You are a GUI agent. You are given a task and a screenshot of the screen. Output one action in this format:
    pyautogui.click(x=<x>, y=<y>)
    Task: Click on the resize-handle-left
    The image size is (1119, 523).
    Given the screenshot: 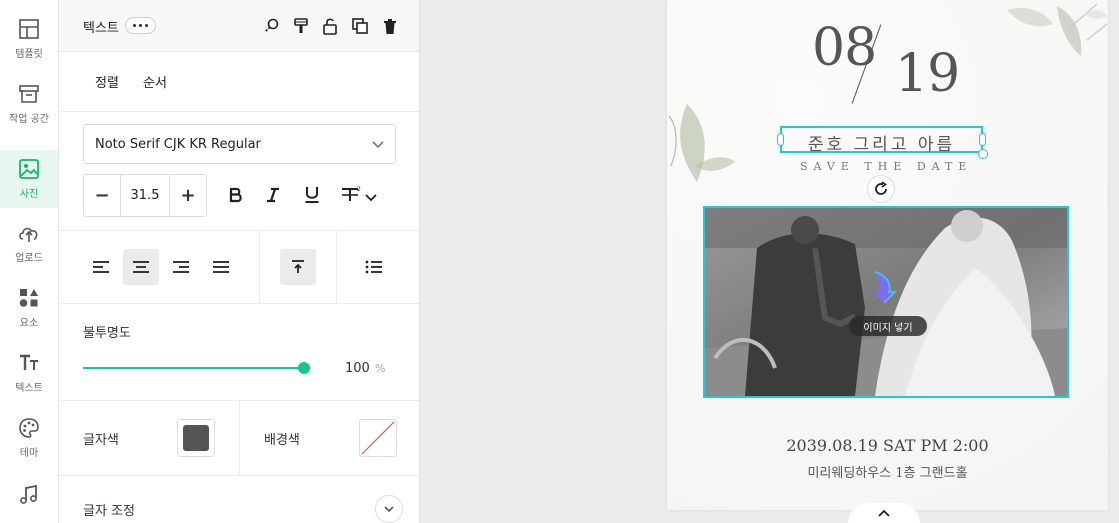 What is the action you would take?
    pyautogui.click(x=780, y=139)
    